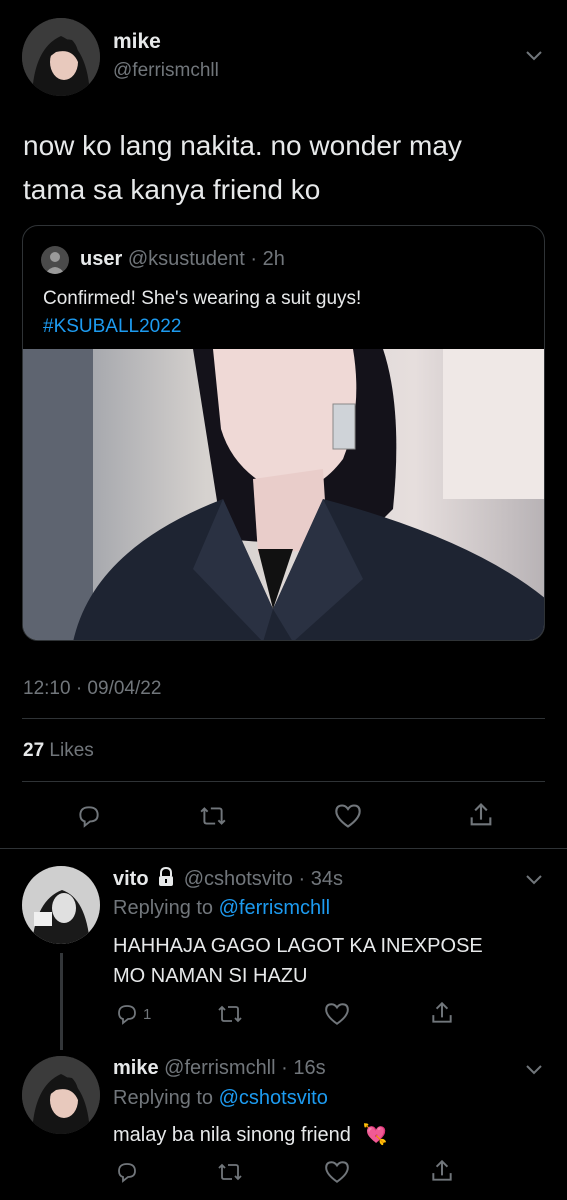  Describe the element at coordinates (298, 946) in the screenshot. I see `reply-text-line-1: HAHHAJA GAGO LAGOT KA INEXPOSE` at that location.